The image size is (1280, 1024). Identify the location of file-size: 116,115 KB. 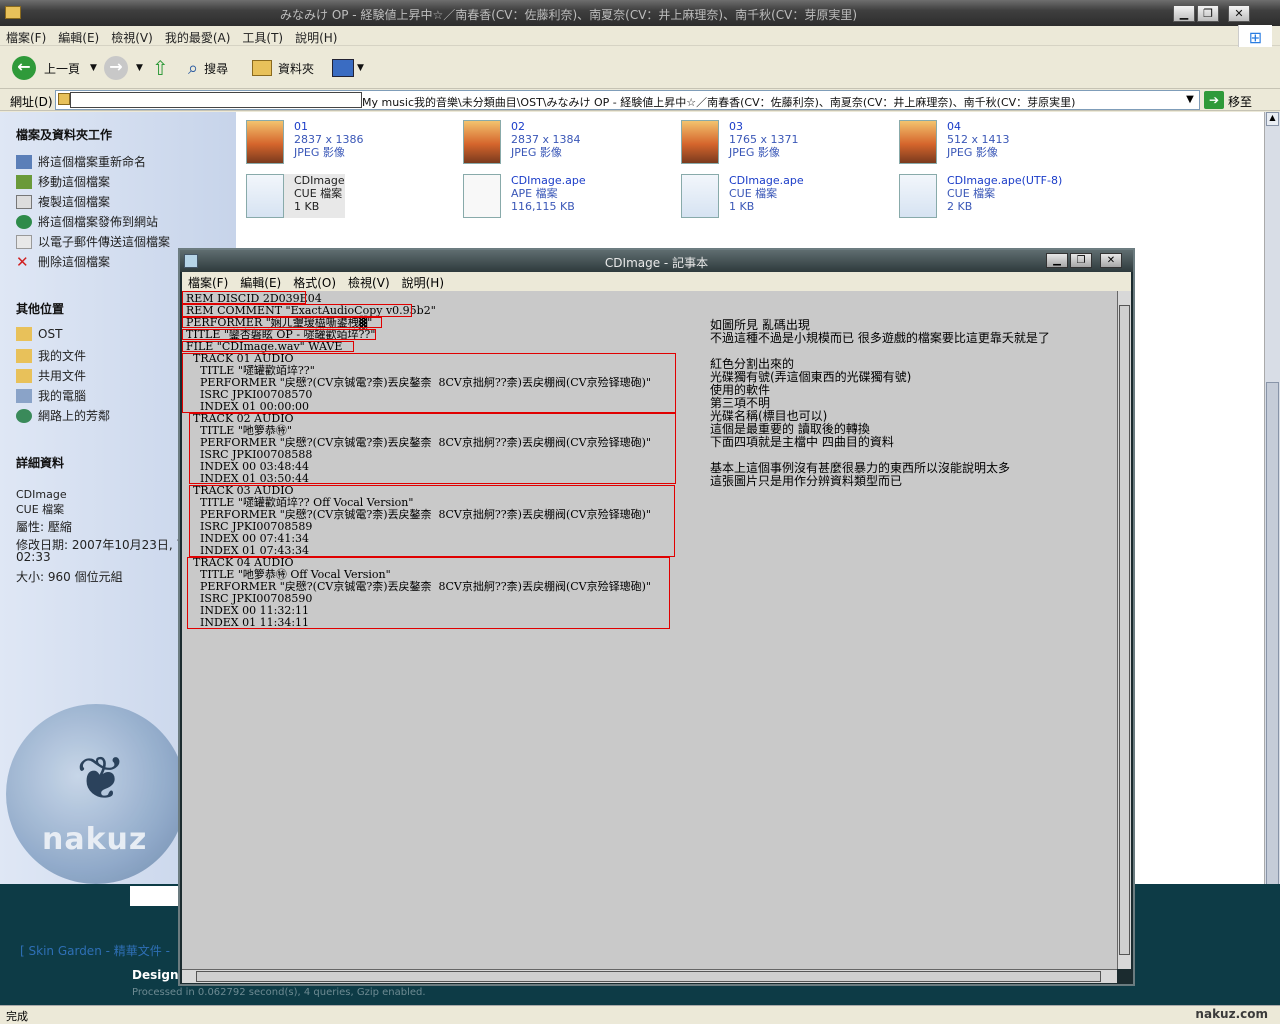
(543, 206).